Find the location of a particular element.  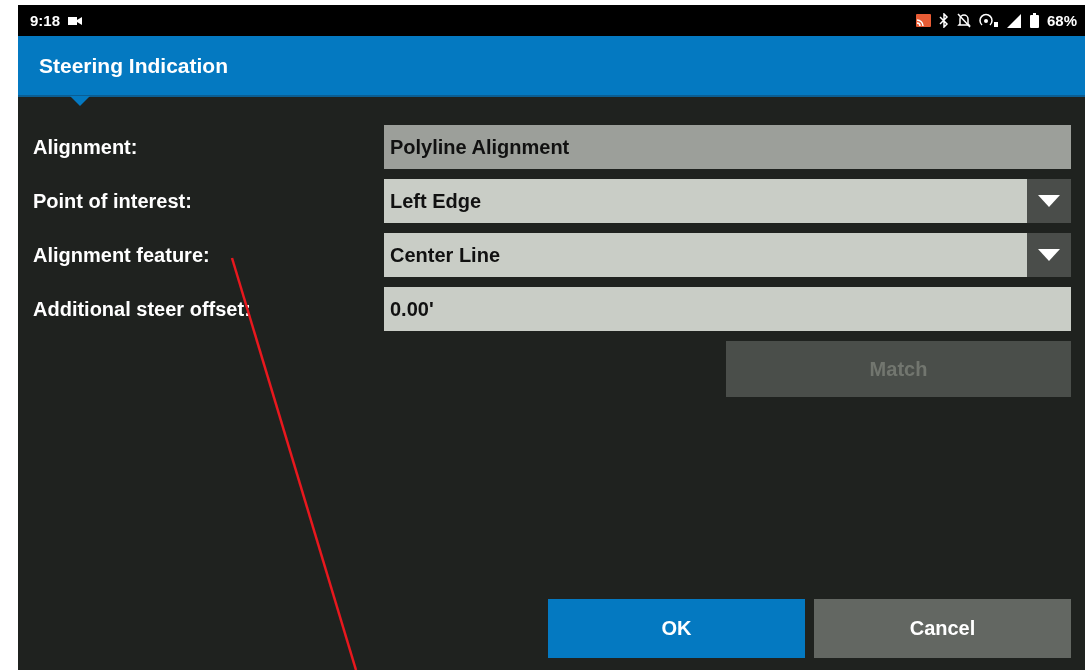

readonly-field: Polyline Alignment is located at coordinates (727, 147).